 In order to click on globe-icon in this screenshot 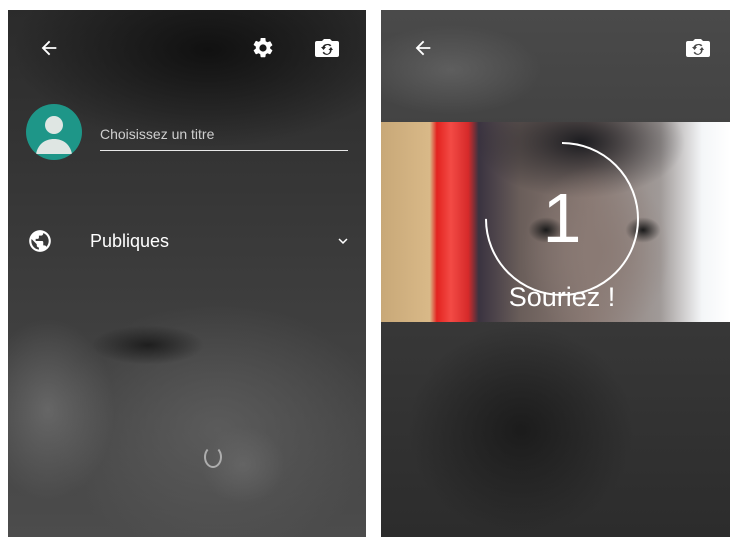, I will do `click(40, 241)`.